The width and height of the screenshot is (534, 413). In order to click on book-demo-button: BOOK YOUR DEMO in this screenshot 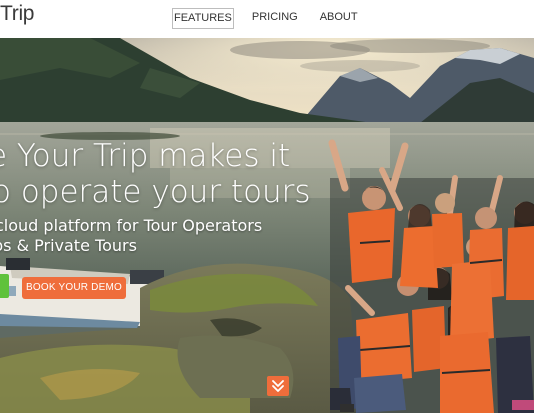, I will do `click(74, 288)`.